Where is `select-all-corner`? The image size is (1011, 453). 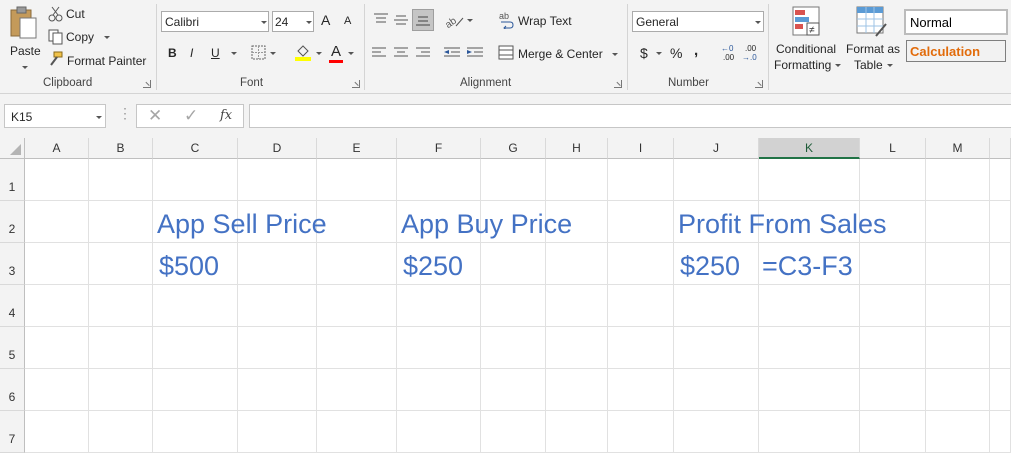 select-all-corner is located at coordinates (12, 148).